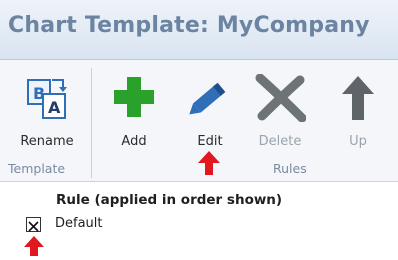 This screenshot has height=260, width=398. Describe the element at coordinates (79, 223) in the screenshot. I see `rule-item-default: Default` at that location.